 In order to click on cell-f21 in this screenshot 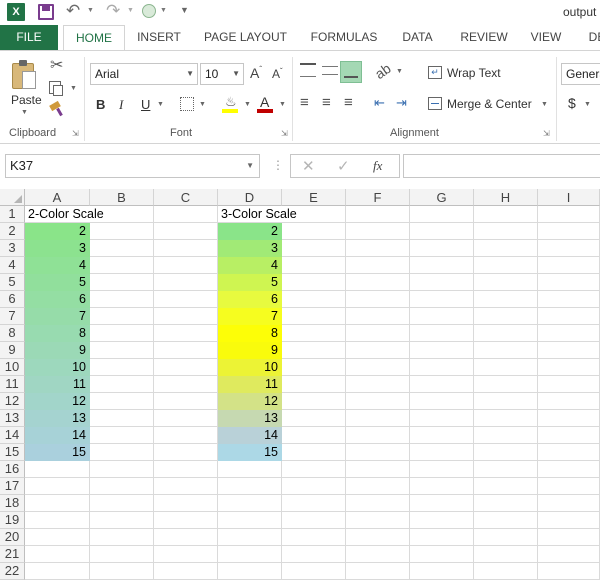, I will do `click(378, 554)`.